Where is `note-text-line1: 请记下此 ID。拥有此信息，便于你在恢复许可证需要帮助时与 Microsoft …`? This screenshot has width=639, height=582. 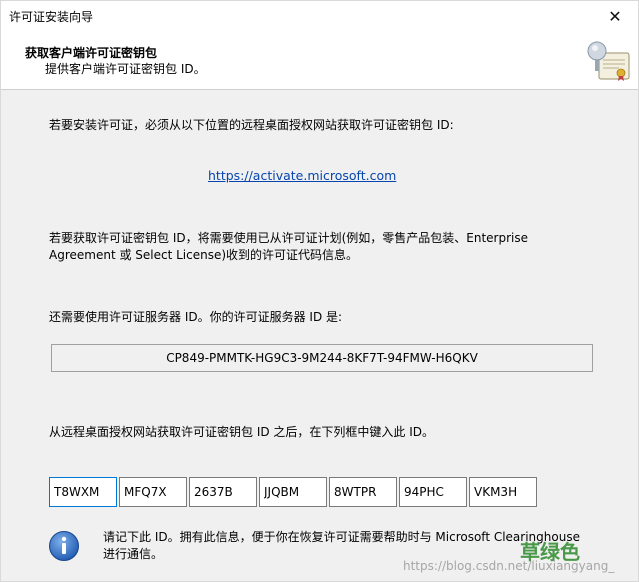 note-text-line1: 请记下此 ID。拥有此信息，便于你在恢复许可证需要帮助时与 Microsoft … is located at coordinates (341, 537).